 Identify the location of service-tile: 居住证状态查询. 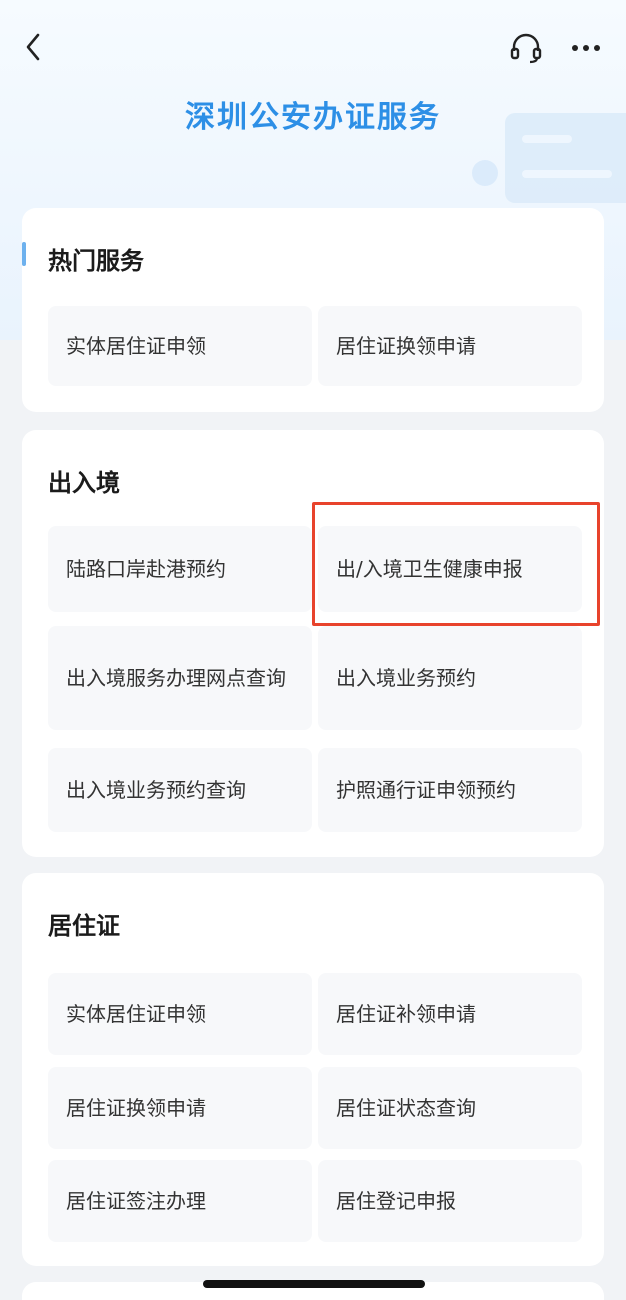
(450, 1108).